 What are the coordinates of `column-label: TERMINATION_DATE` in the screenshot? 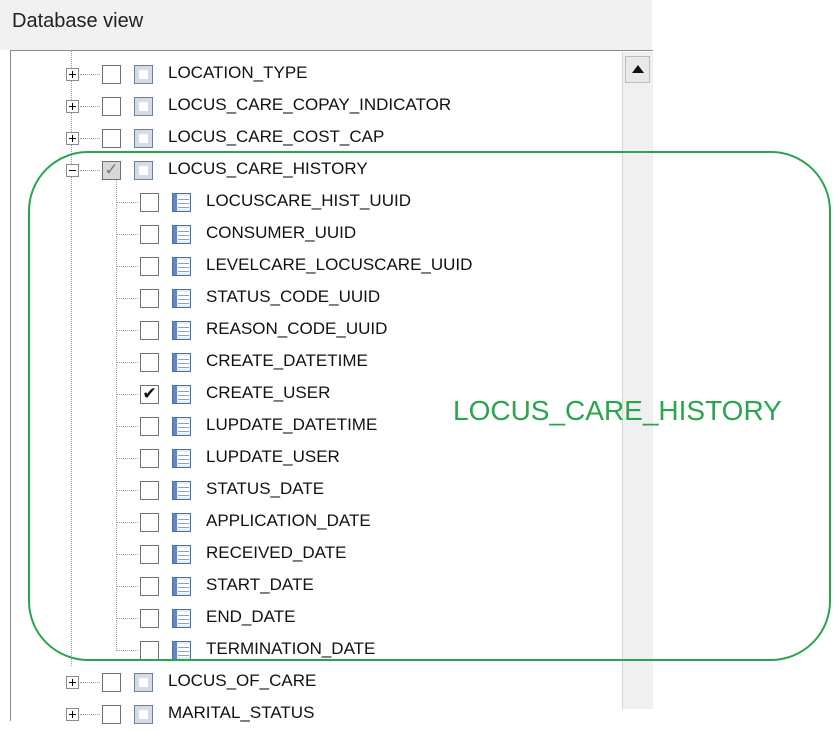 It's located at (291, 648).